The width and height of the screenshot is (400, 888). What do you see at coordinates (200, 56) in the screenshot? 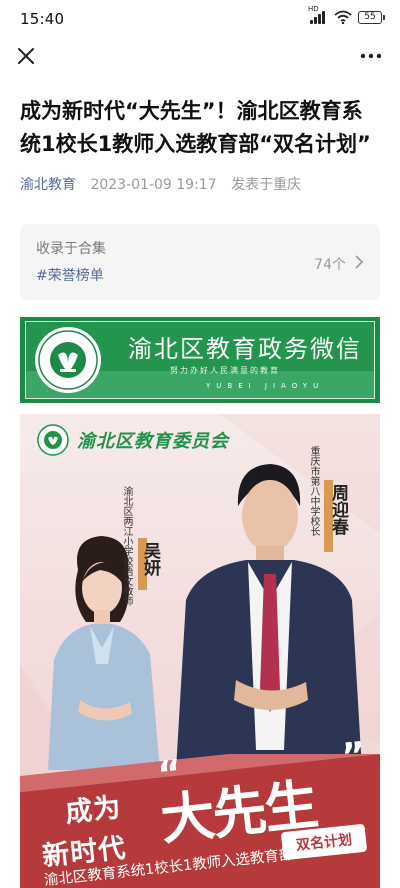
I see `nav-bar` at bounding box center [200, 56].